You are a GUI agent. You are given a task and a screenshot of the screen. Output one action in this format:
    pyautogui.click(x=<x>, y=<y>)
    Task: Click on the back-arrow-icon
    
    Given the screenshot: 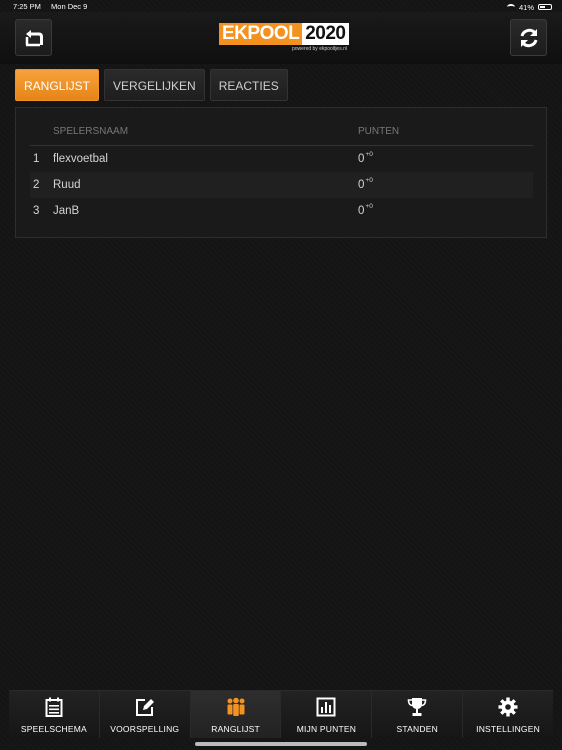 What is the action you would take?
    pyautogui.click(x=34, y=37)
    